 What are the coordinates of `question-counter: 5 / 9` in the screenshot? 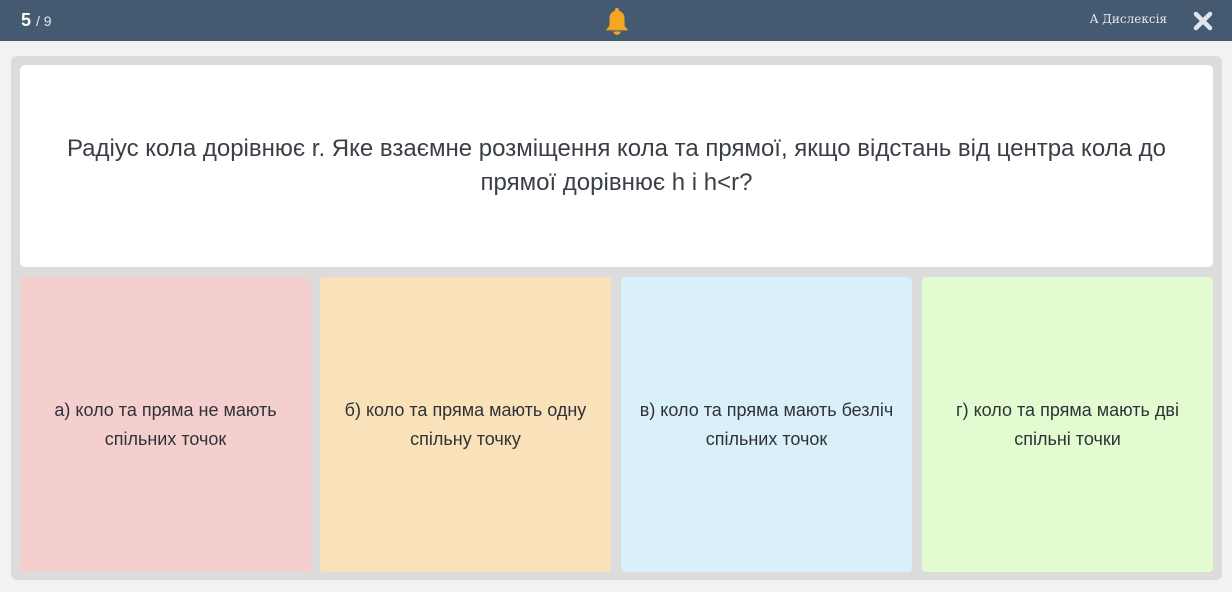 It's located at (36, 20).